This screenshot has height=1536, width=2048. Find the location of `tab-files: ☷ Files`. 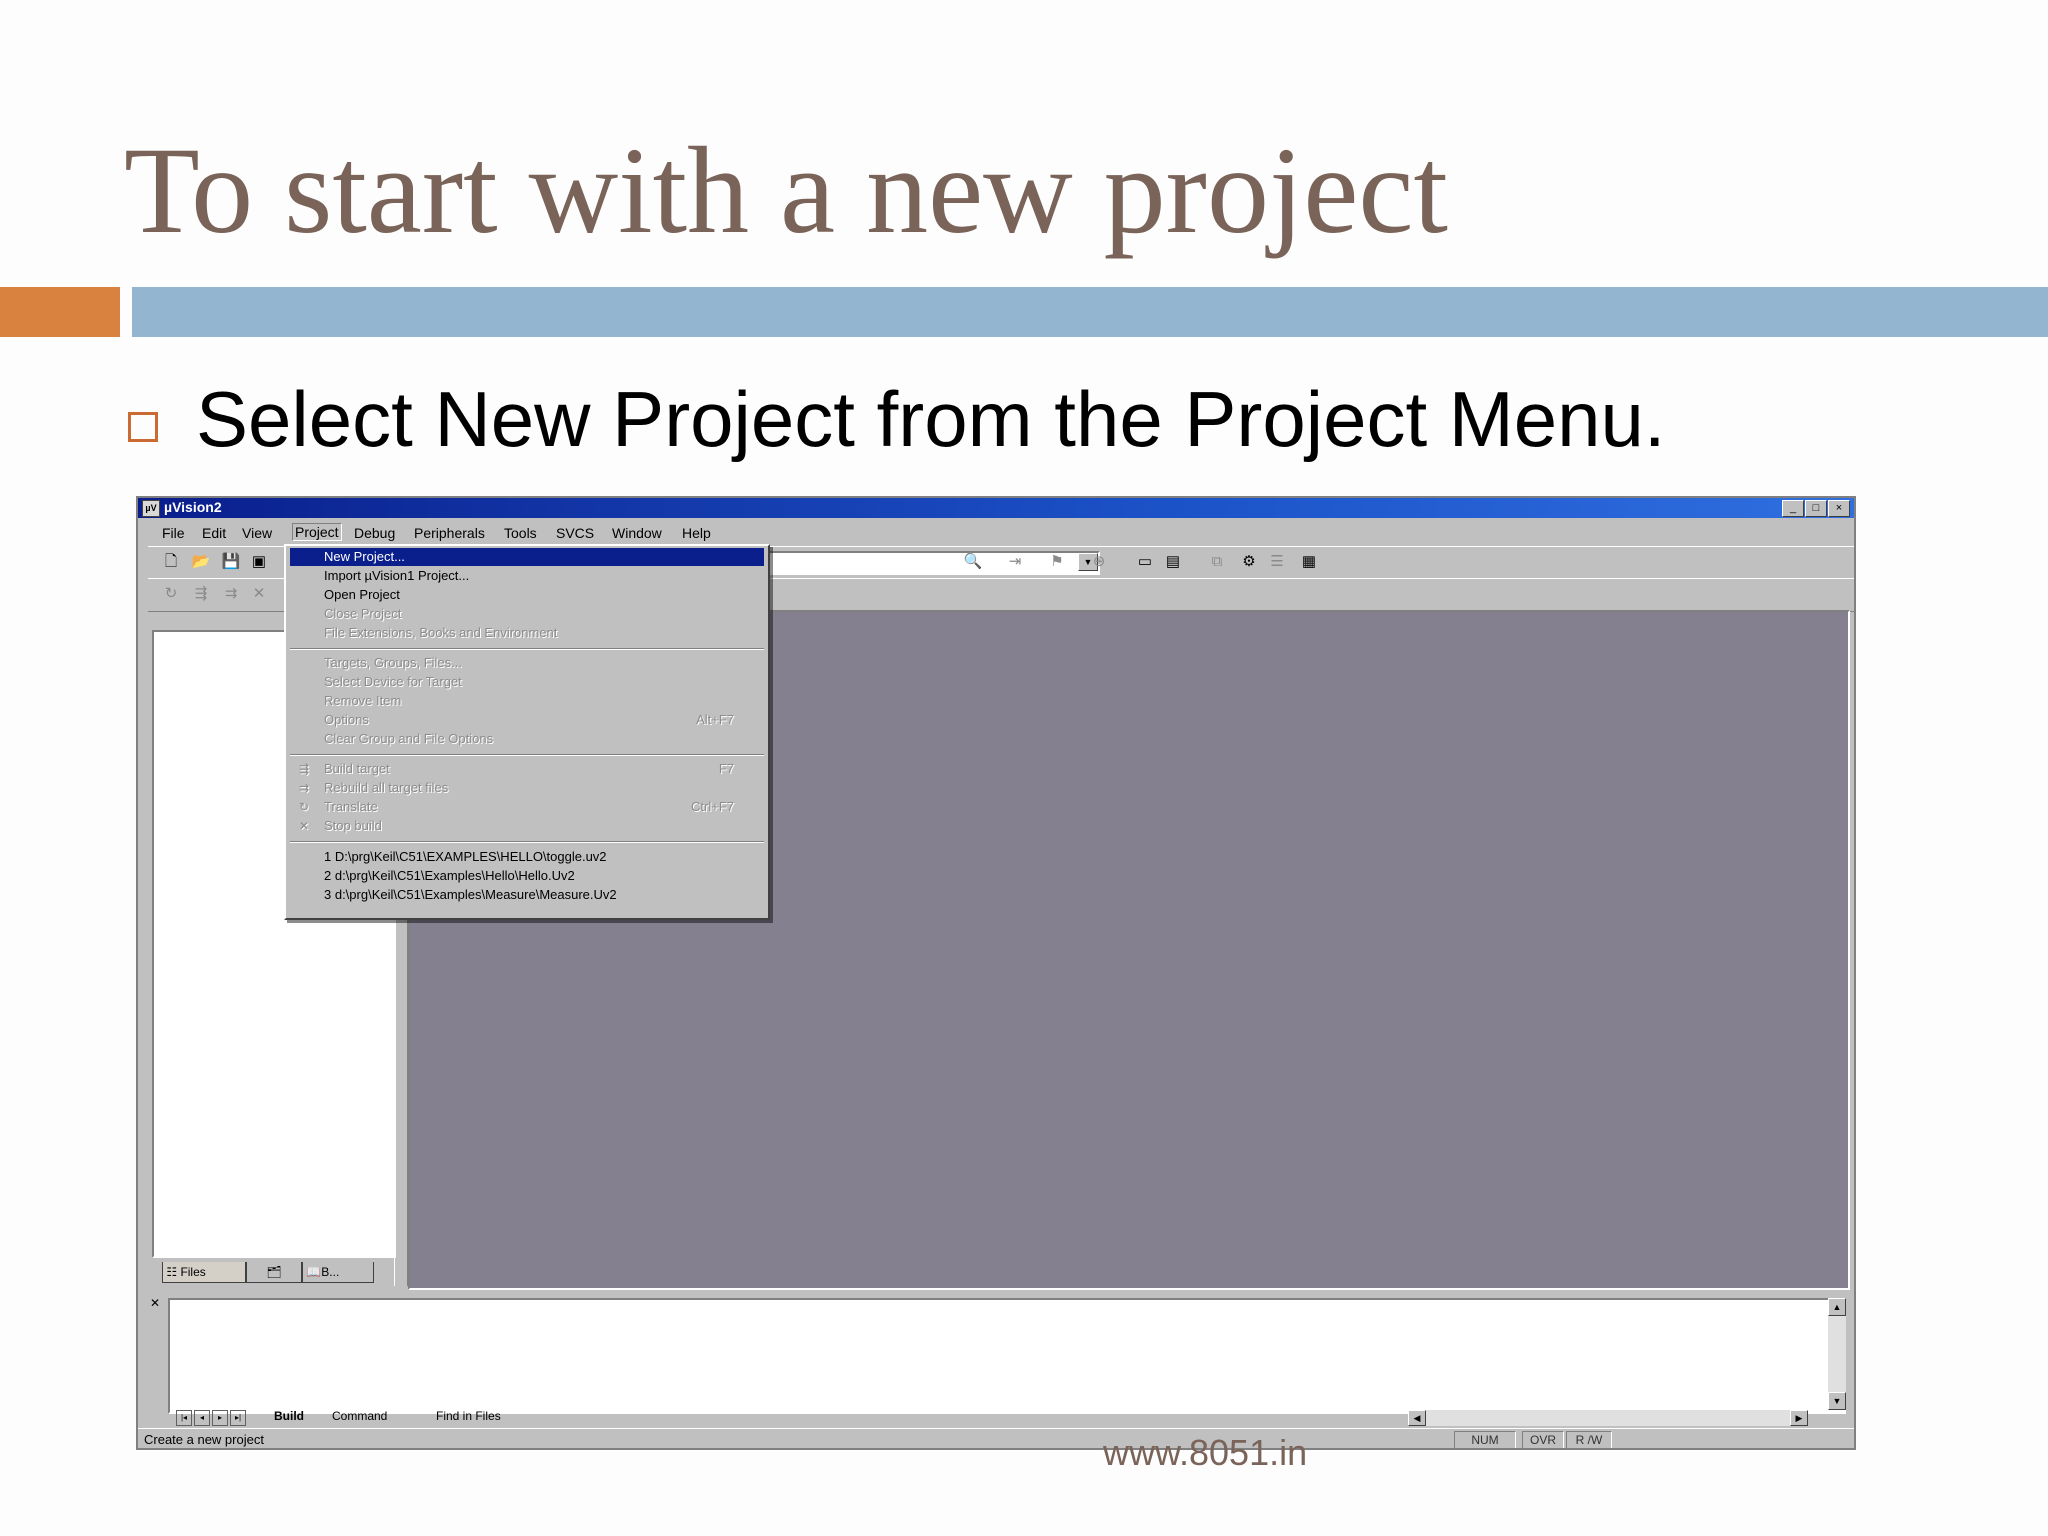

tab-files: ☷ Files is located at coordinates (204, 1272).